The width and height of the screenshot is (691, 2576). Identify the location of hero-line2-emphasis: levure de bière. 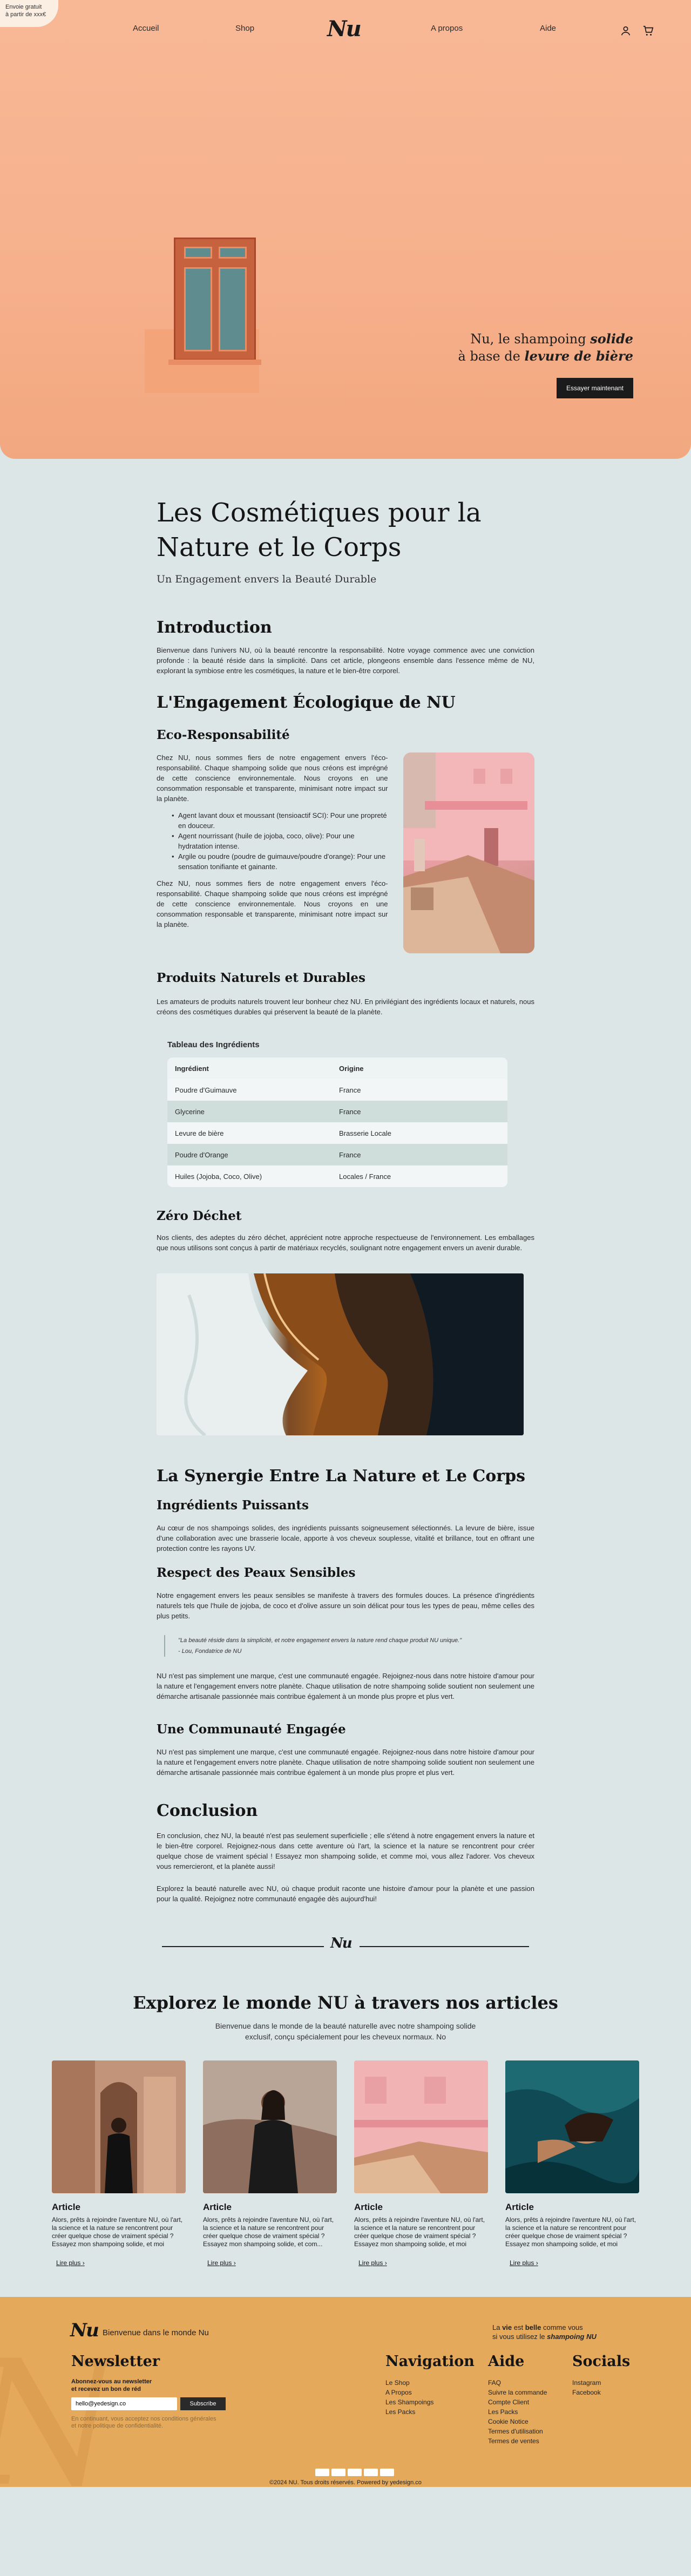
(578, 356).